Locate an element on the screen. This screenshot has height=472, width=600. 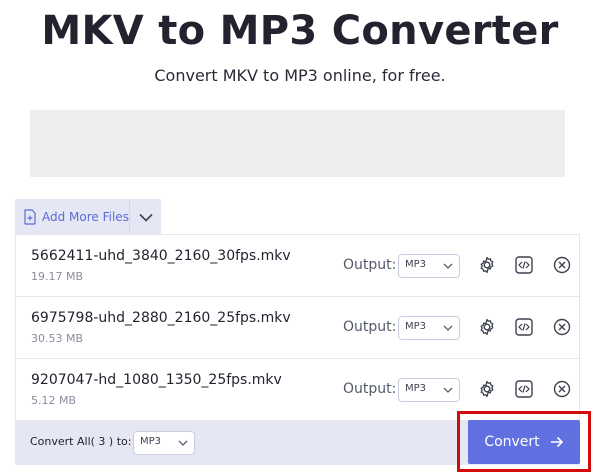
arrow-right-icon is located at coordinates (556, 442).